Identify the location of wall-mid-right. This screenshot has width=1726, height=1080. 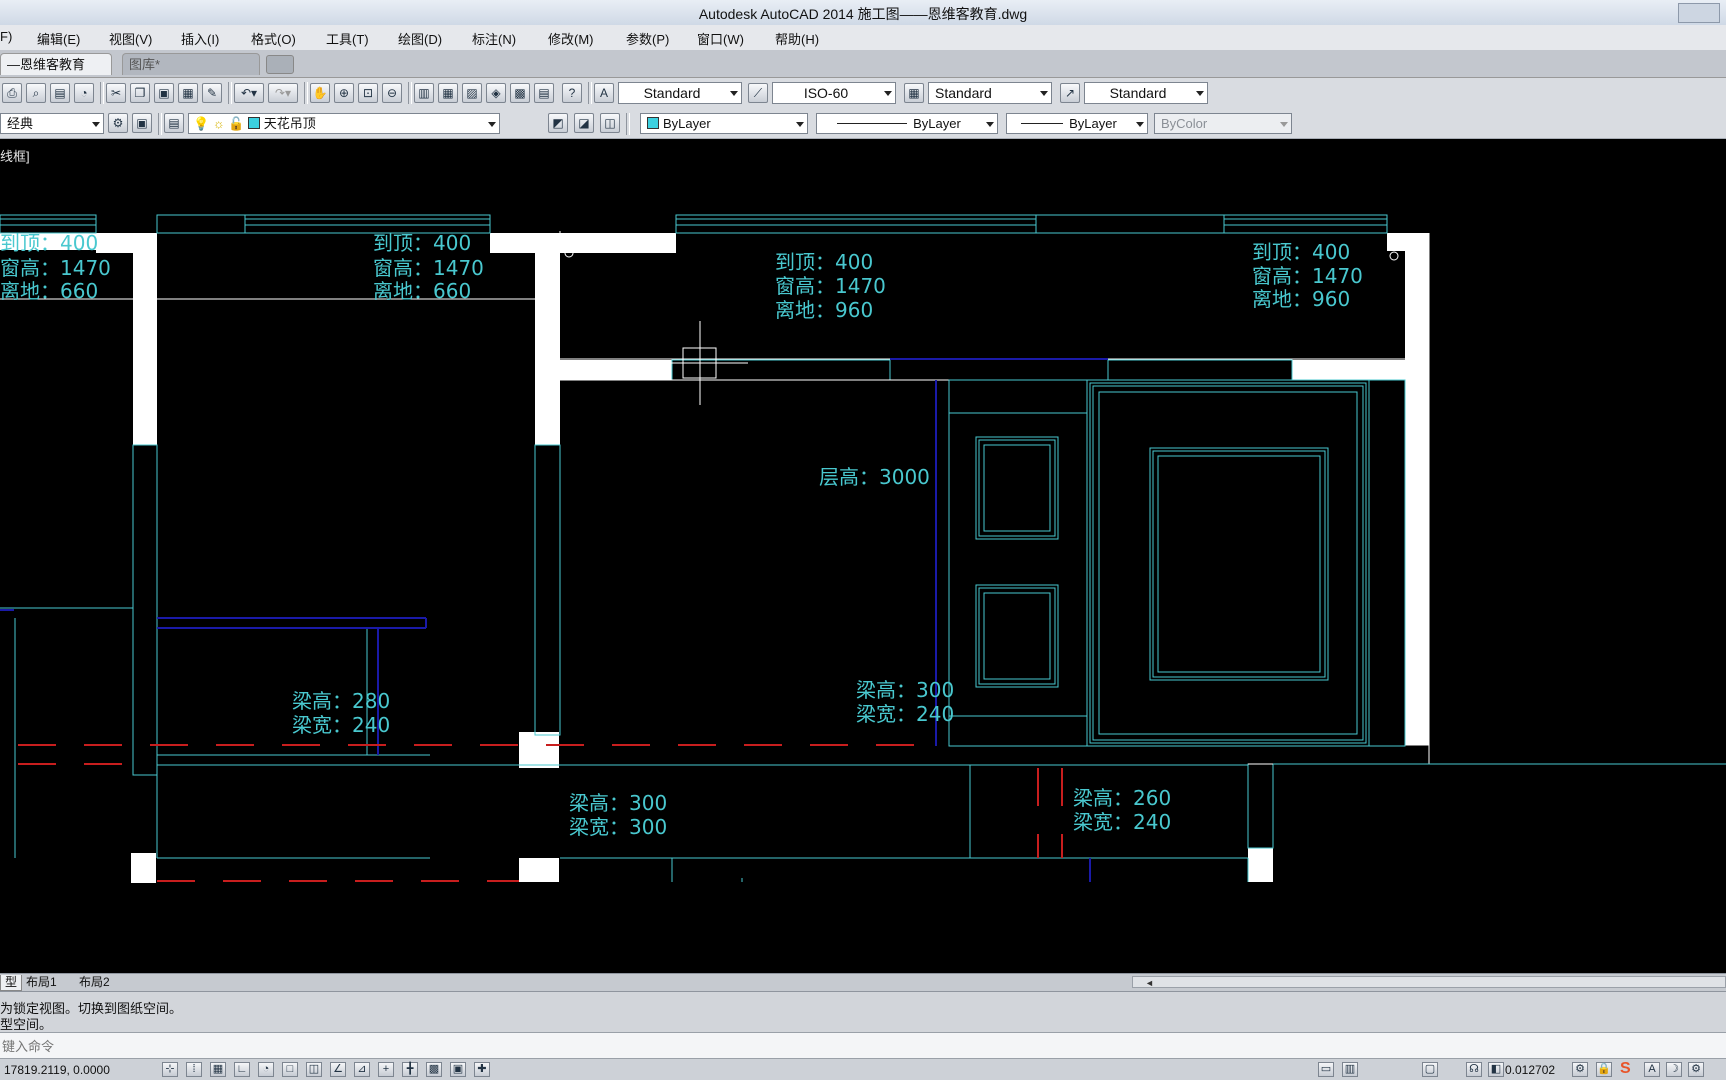
(1348, 370).